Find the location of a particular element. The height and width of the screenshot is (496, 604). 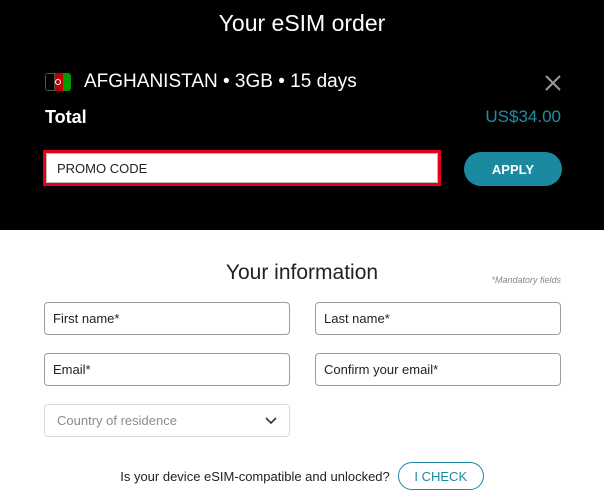

total-label: Total is located at coordinates (66, 117).